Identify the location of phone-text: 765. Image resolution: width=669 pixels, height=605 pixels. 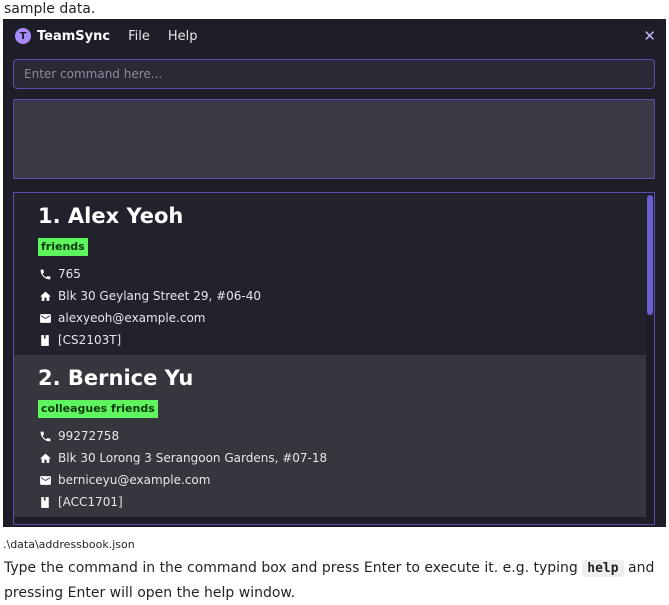
(69, 274).